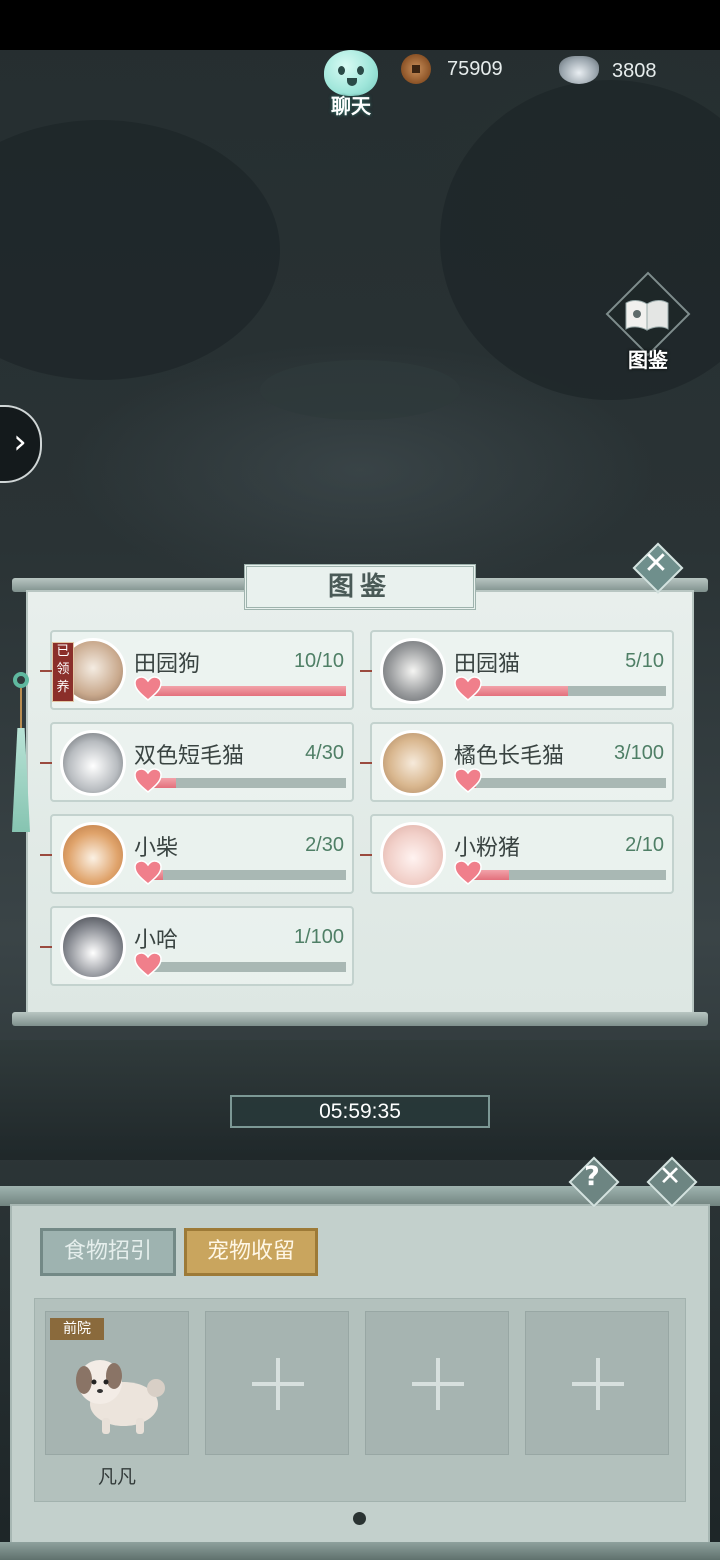 Image resolution: width=720 pixels, height=1560 pixels. What do you see at coordinates (77, 1329) in the screenshot?
I see `location-tag: 前院` at bounding box center [77, 1329].